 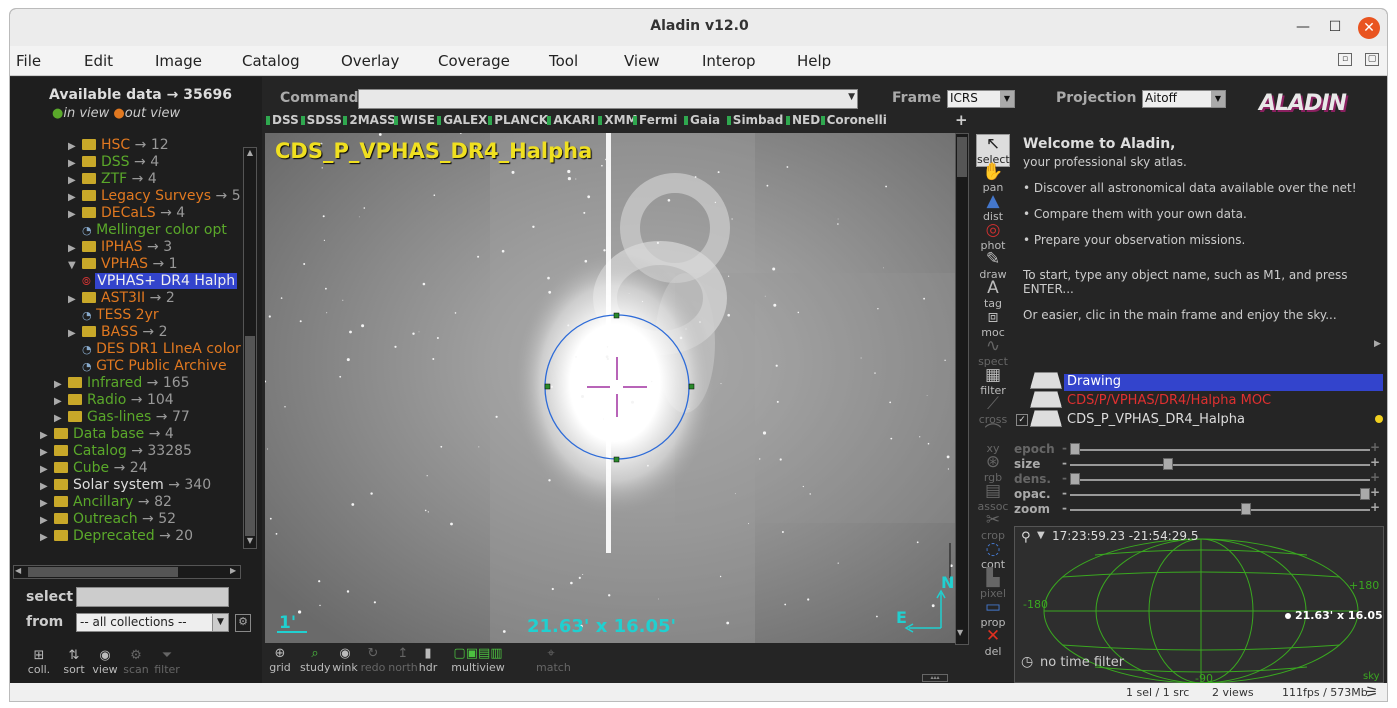 I want to click on survey-coronelli: Coronelli, so click(x=854, y=120).